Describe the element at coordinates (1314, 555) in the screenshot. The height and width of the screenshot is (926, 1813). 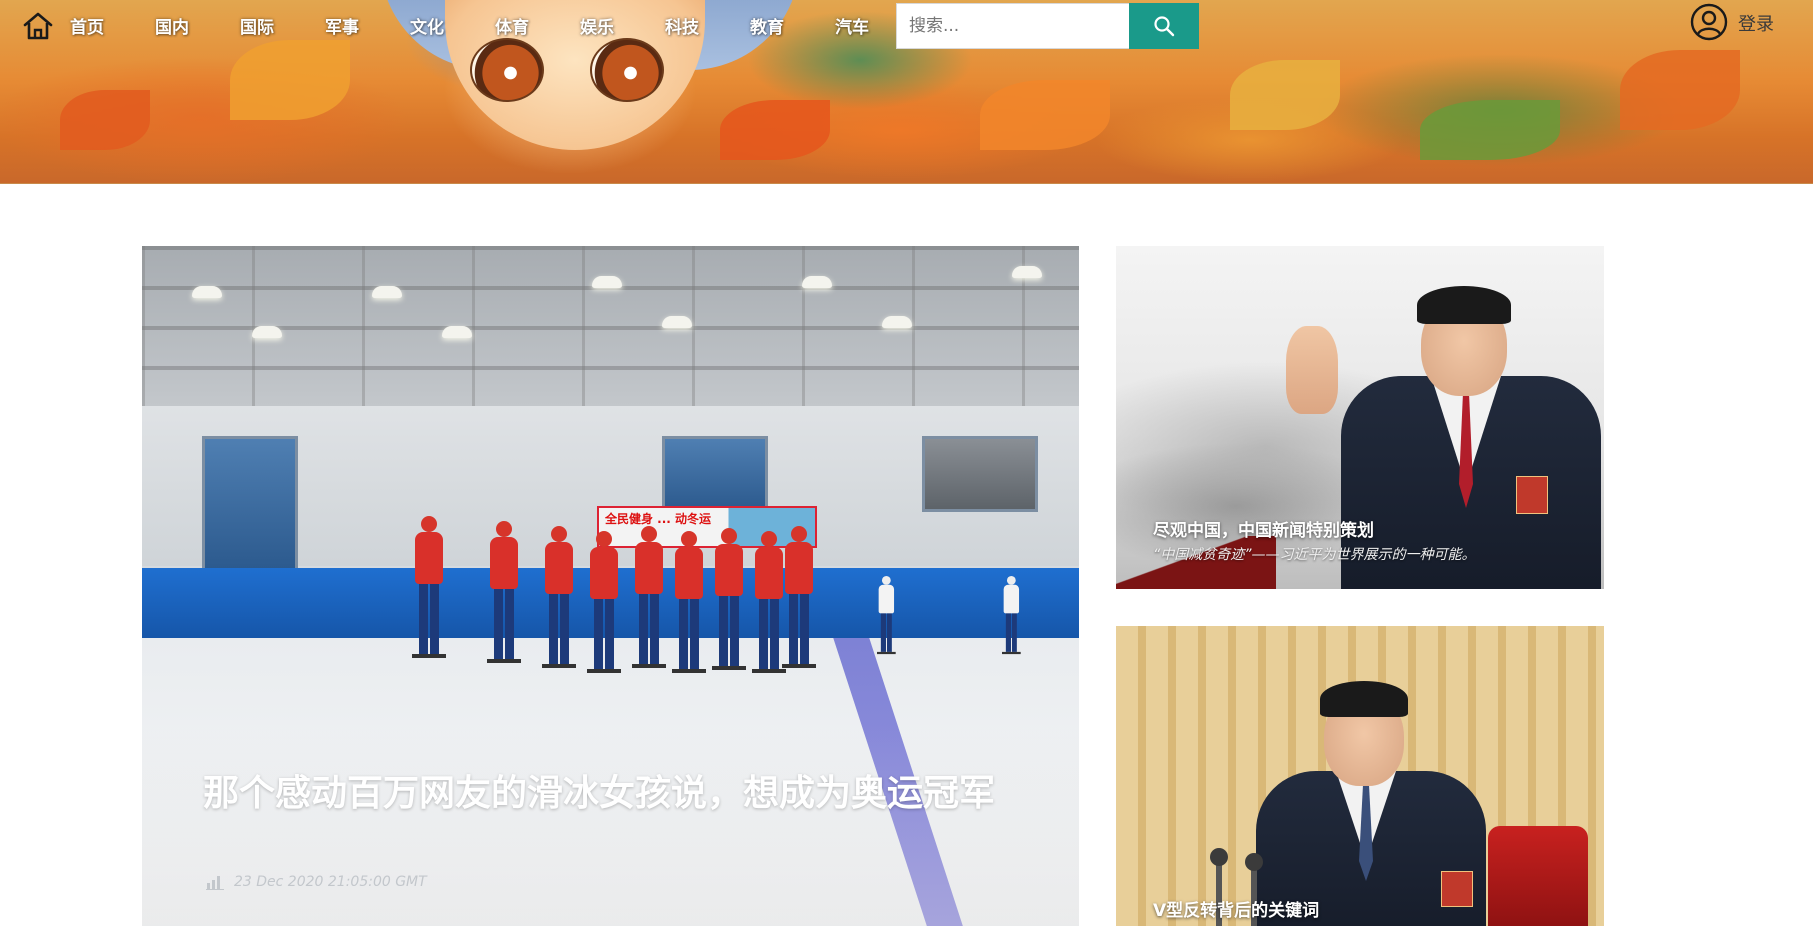
I see `side-story-1-subtitle: “中国减贫奇迹”——习近平为世界展示的一种可能。` at that location.